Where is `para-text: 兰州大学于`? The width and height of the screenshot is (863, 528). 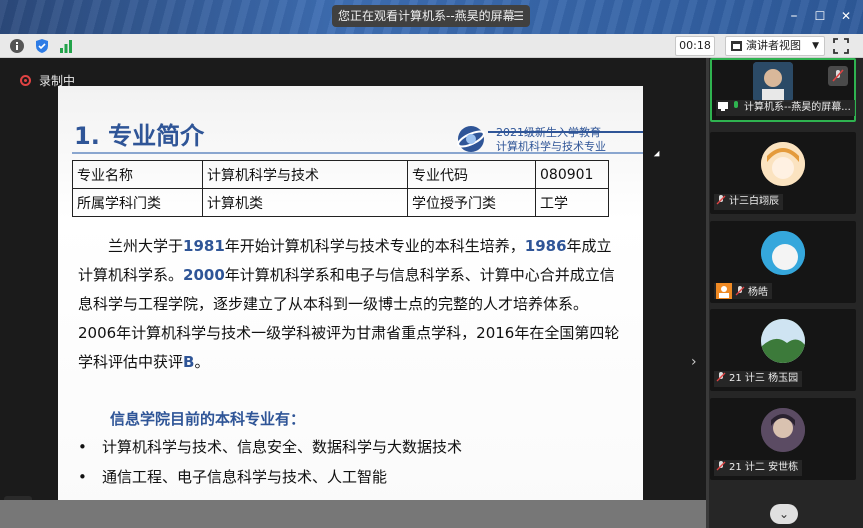 para-text: 兰州大学于 is located at coordinates (146, 246).